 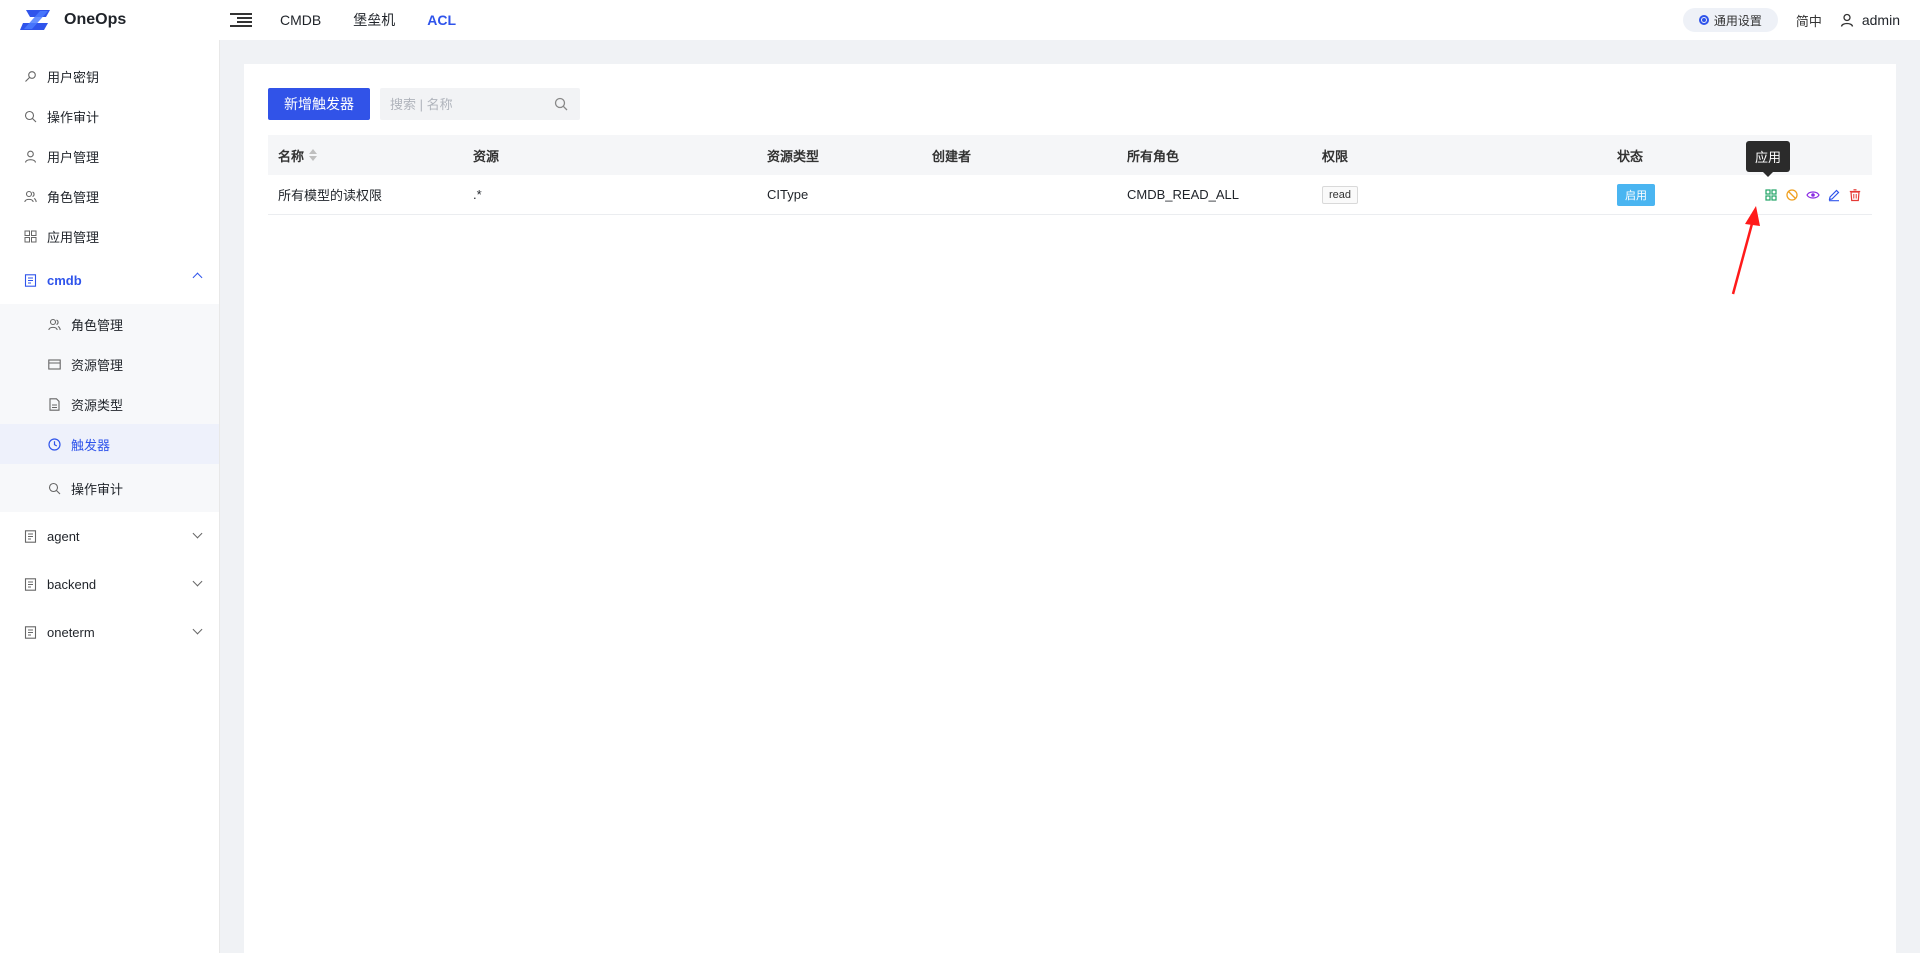 I want to click on search-box, so click(x=480, y=104).